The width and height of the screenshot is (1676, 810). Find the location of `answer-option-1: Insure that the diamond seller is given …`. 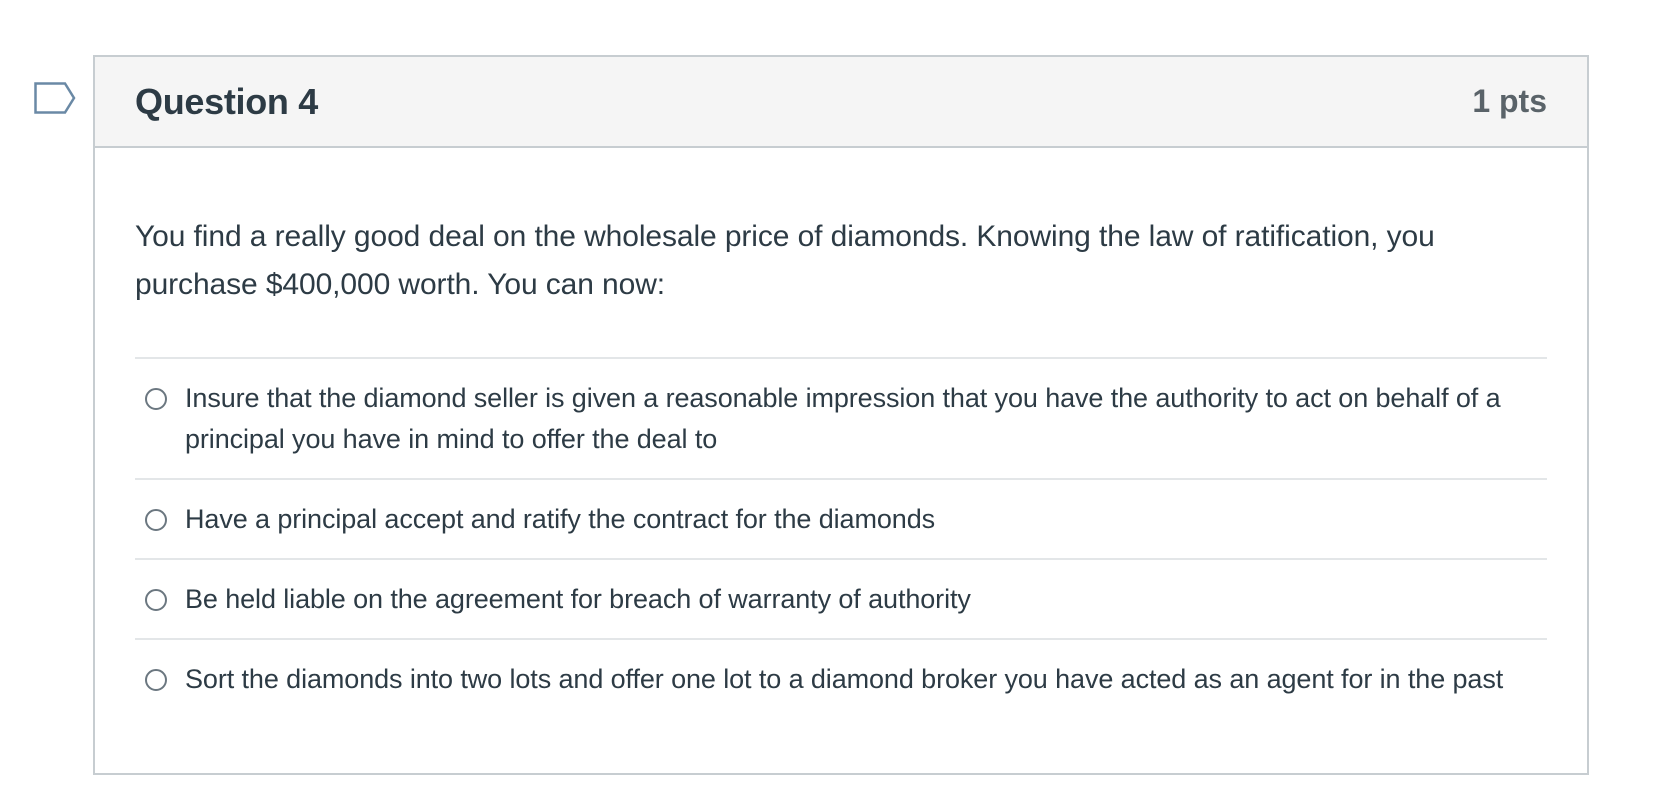

answer-option-1: Insure that the diamond seller is given … is located at coordinates (841, 419).